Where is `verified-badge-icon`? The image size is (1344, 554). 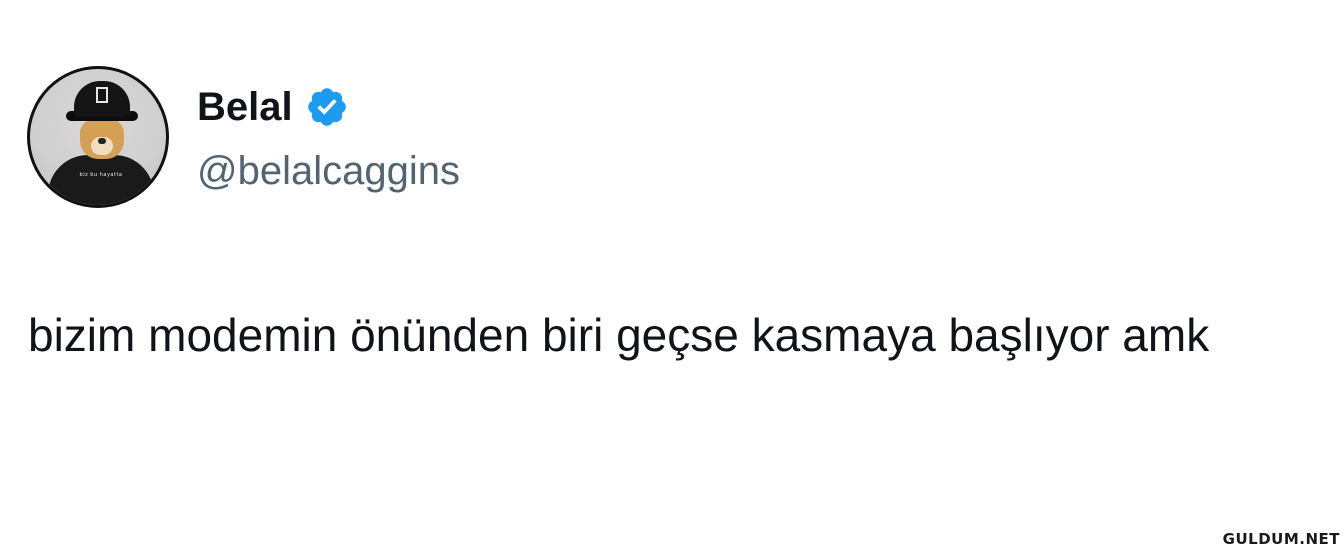 verified-badge-icon is located at coordinates (327, 107).